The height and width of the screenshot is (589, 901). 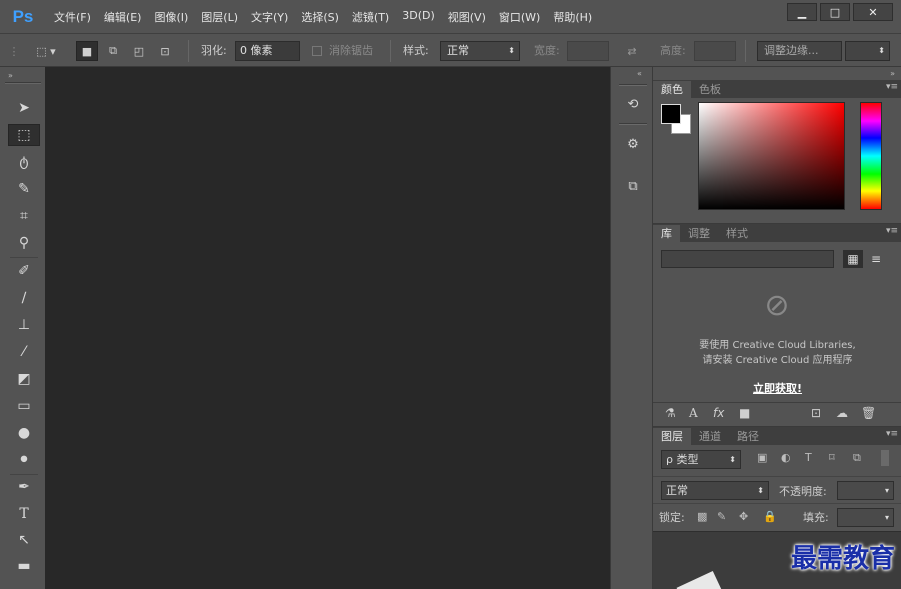 I want to click on menu-image: 图像(I), so click(x=171, y=17).